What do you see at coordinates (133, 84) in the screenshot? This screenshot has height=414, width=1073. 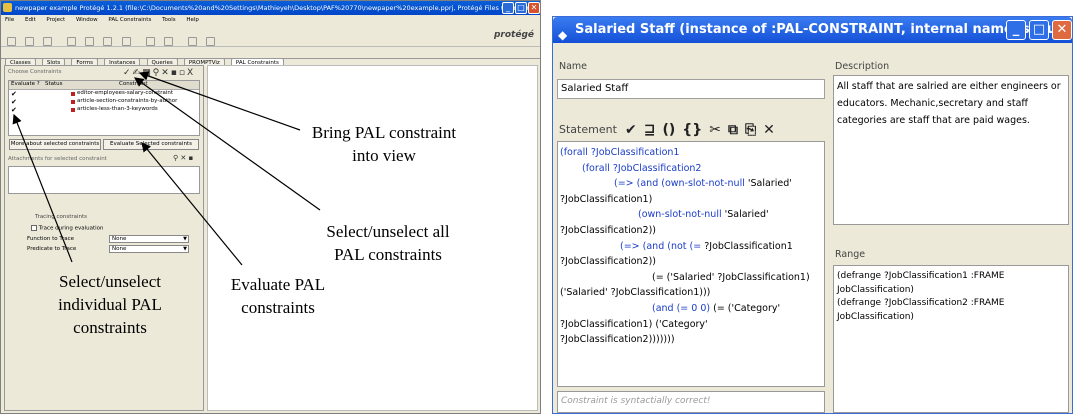 I see `col-constraint: Constraint` at bounding box center [133, 84].